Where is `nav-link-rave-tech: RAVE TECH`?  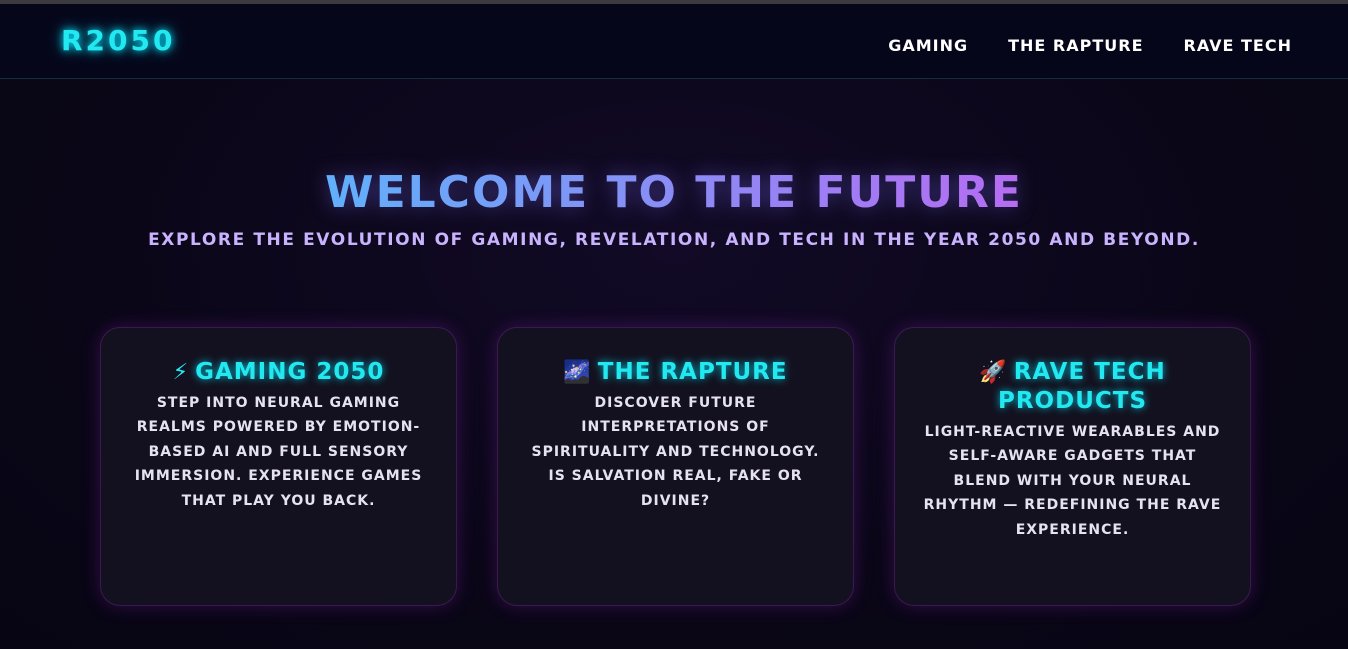
nav-link-rave-tech: RAVE TECH is located at coordinates (1238, 45).